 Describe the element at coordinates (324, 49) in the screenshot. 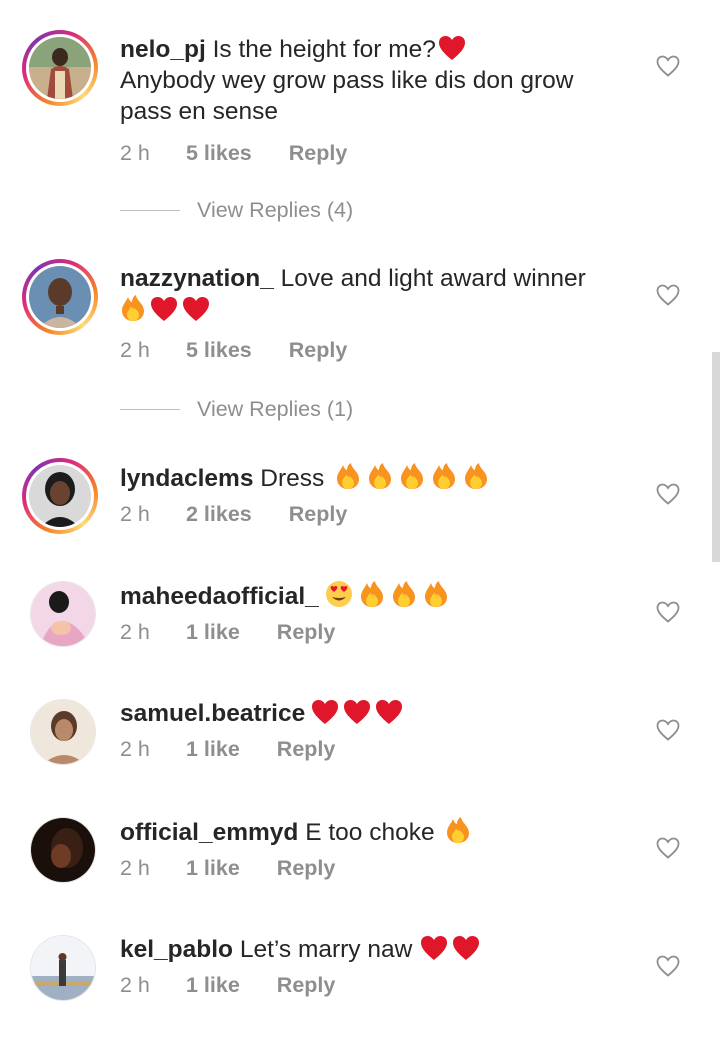

I see `comment-text: Is the height for me?` at that location.